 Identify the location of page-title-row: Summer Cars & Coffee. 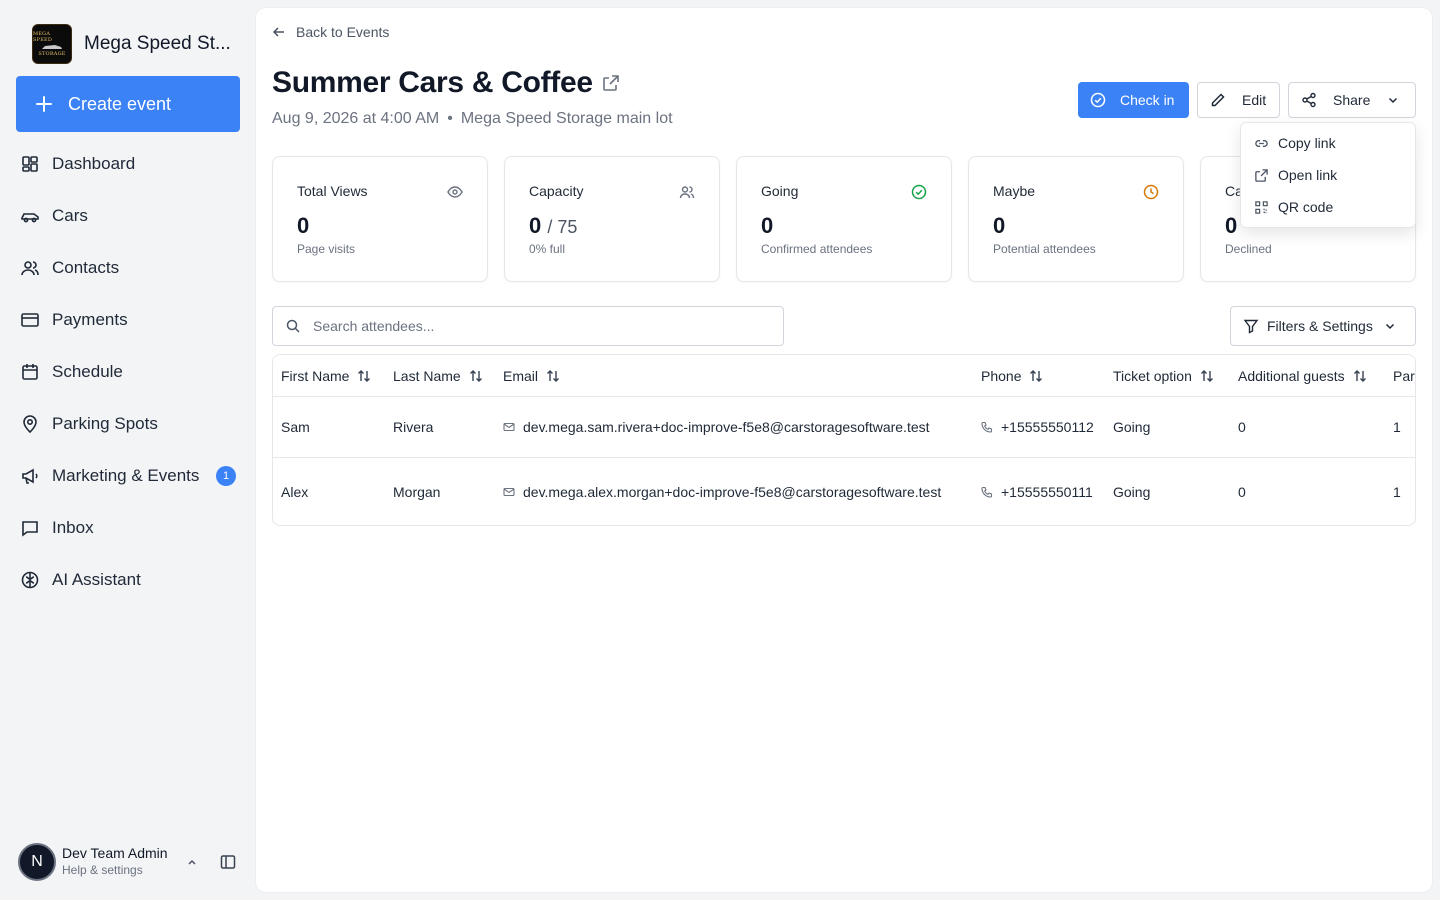
(446, 83).